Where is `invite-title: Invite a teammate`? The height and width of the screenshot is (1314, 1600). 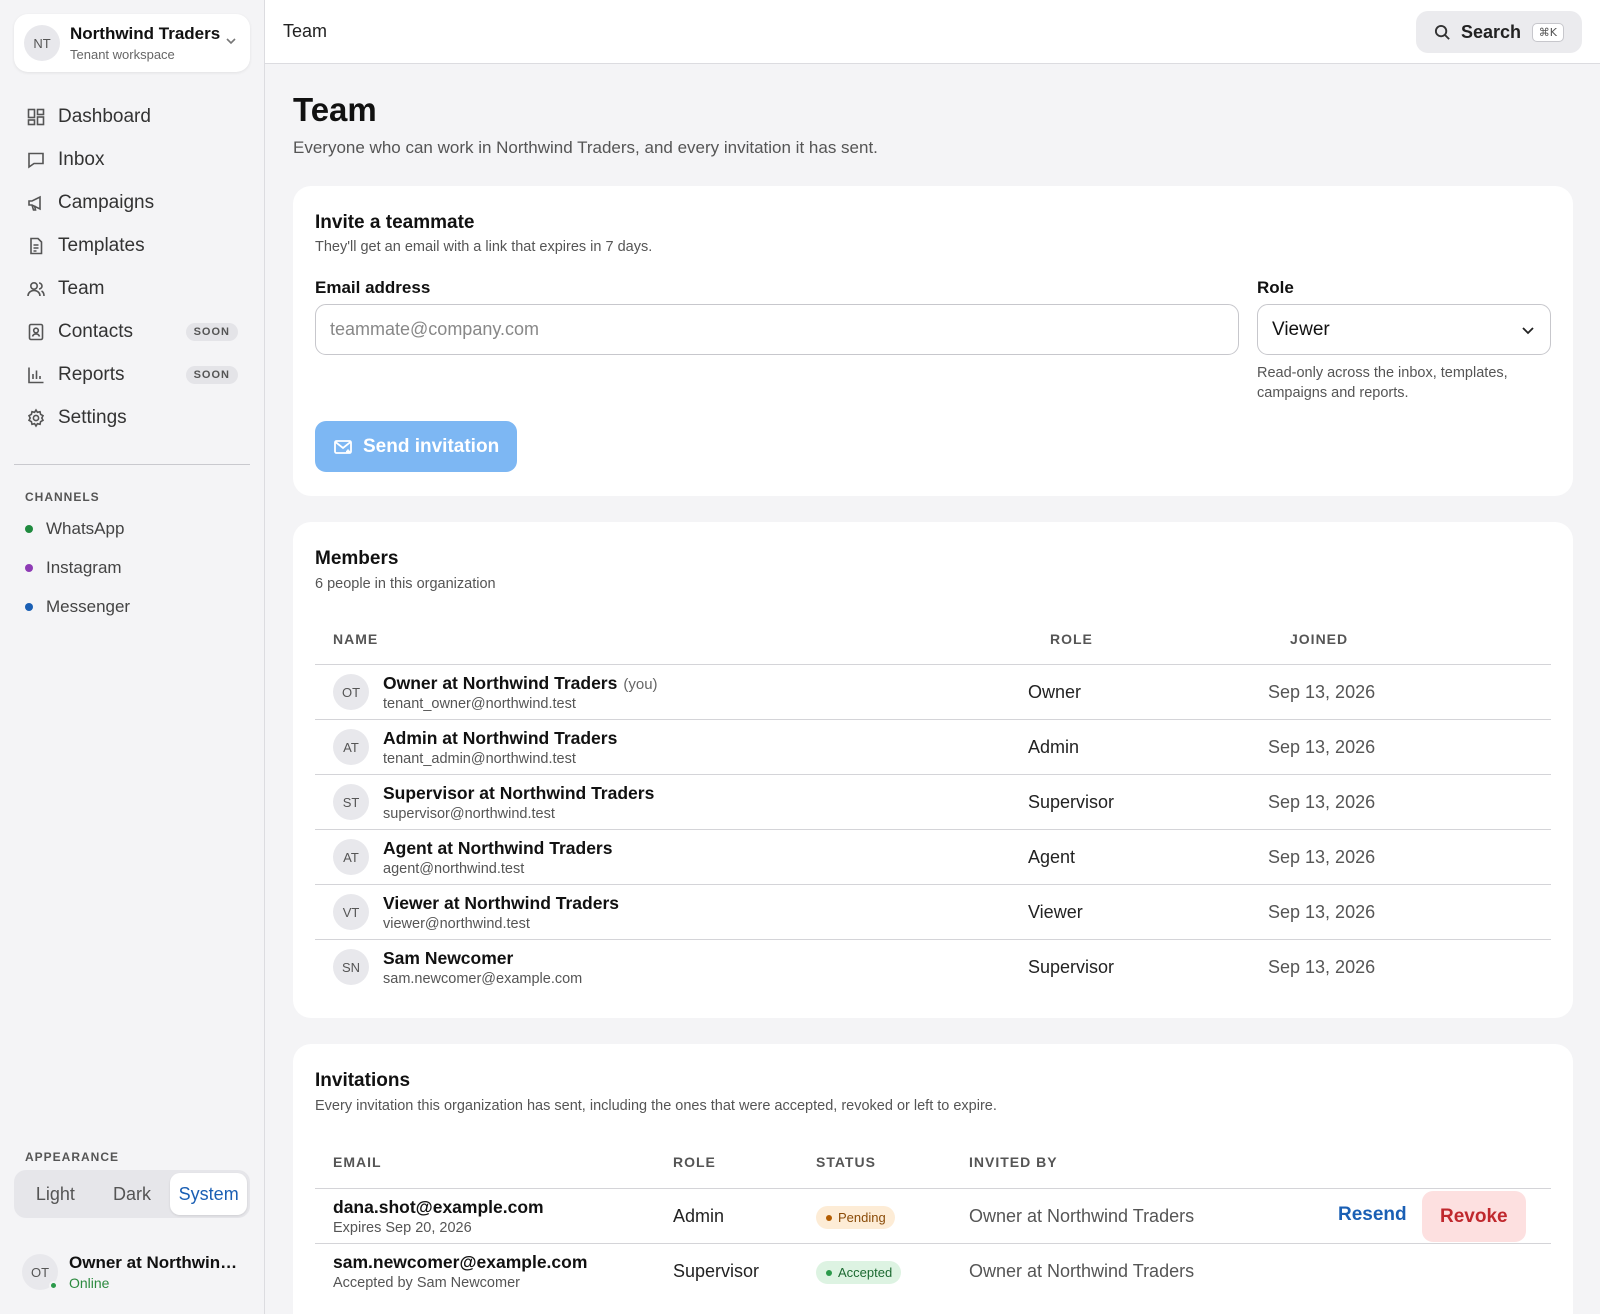 invite-title: Invite a teammate is located at coordinates (395, 222).